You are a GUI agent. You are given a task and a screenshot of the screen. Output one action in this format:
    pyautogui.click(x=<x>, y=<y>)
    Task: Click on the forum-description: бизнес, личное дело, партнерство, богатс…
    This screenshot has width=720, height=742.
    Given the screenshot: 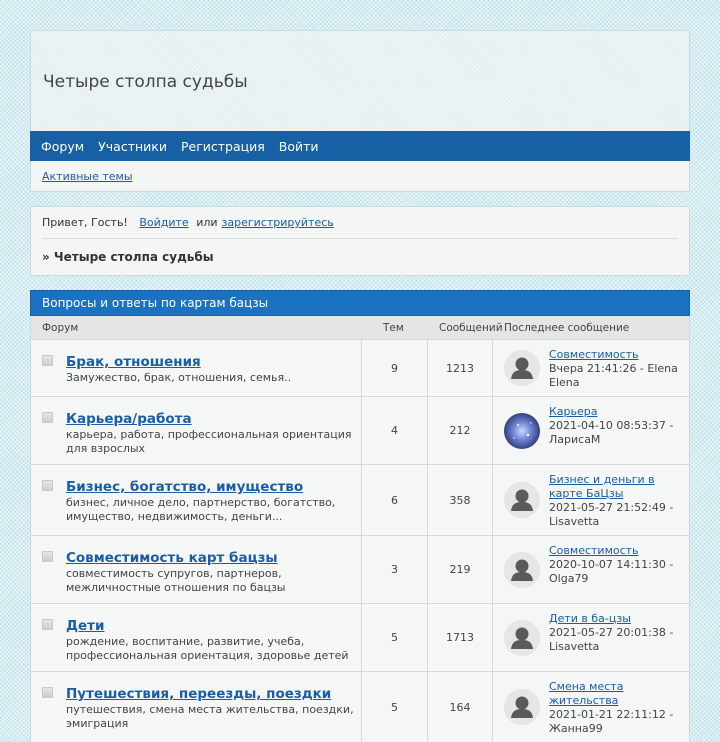 What is the action you would take?
    pyautogui.click(x=201, y=509)
    